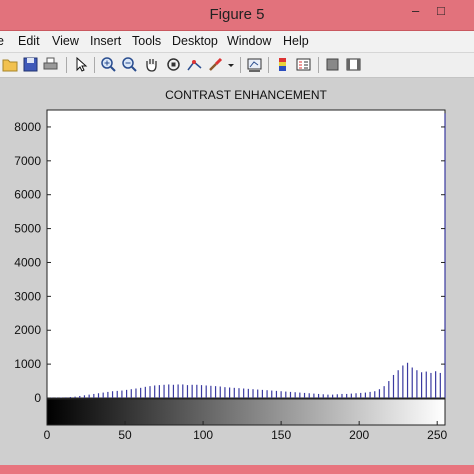  I want to click on y-tick-label: 0, so click(37, 398).